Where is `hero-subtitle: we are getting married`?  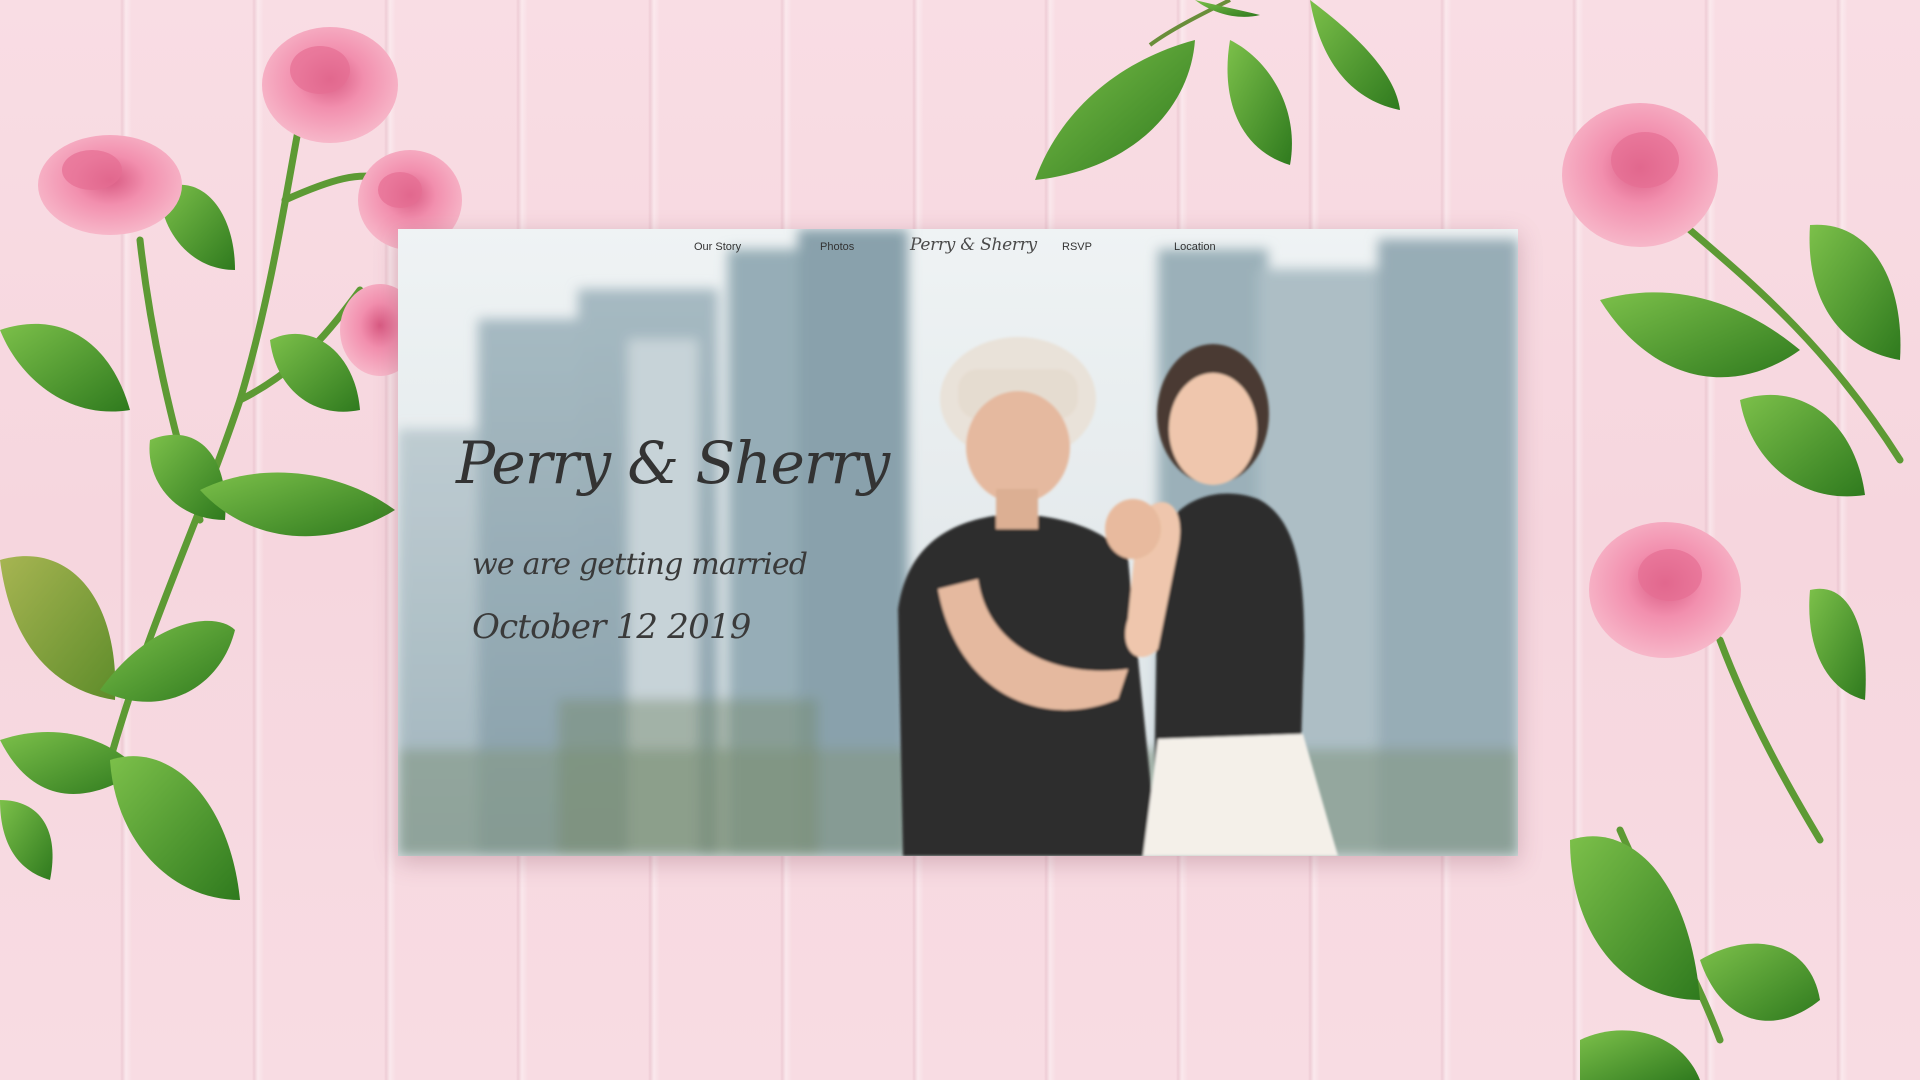 hero-subtitle: we are getting married is located at coordinates (640, 564).